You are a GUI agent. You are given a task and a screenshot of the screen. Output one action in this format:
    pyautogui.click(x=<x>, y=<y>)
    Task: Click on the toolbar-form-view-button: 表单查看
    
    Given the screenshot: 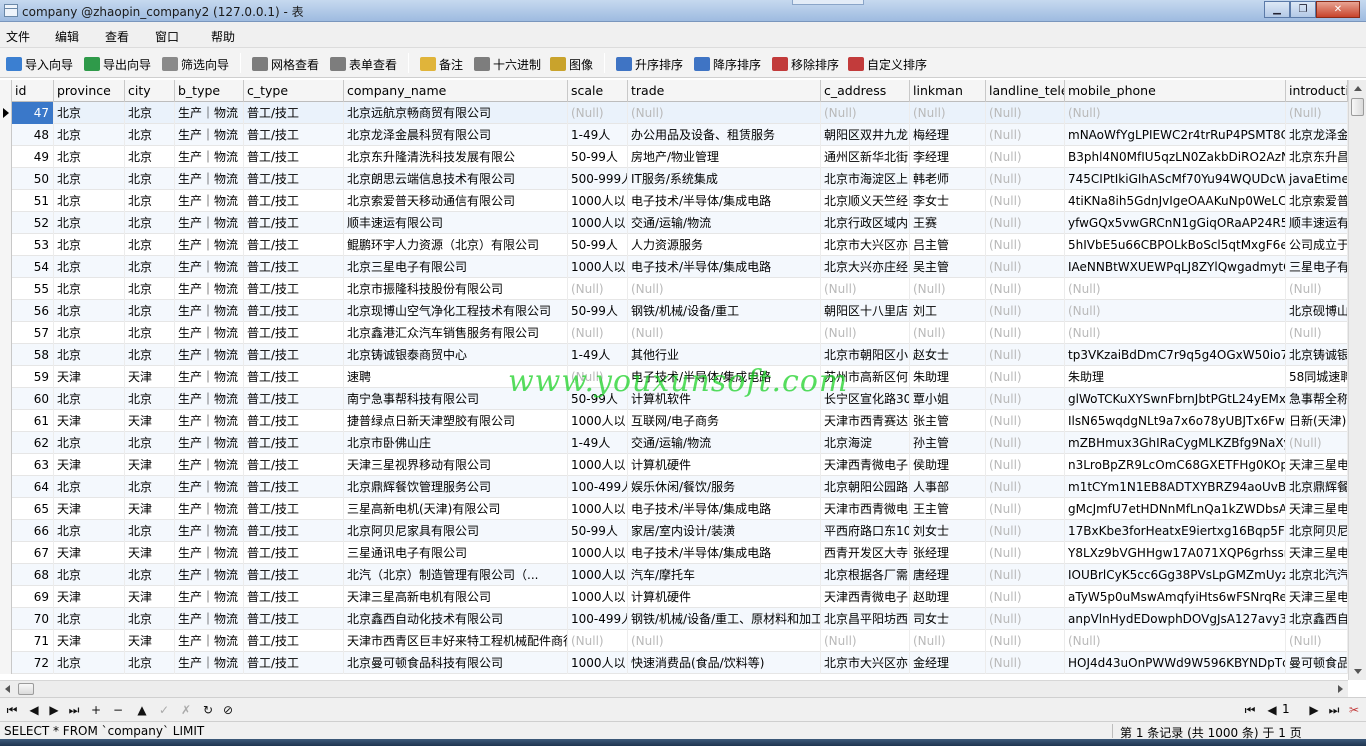 What is the action you would take?
    pyautogui.click(x=363, y=64)
    